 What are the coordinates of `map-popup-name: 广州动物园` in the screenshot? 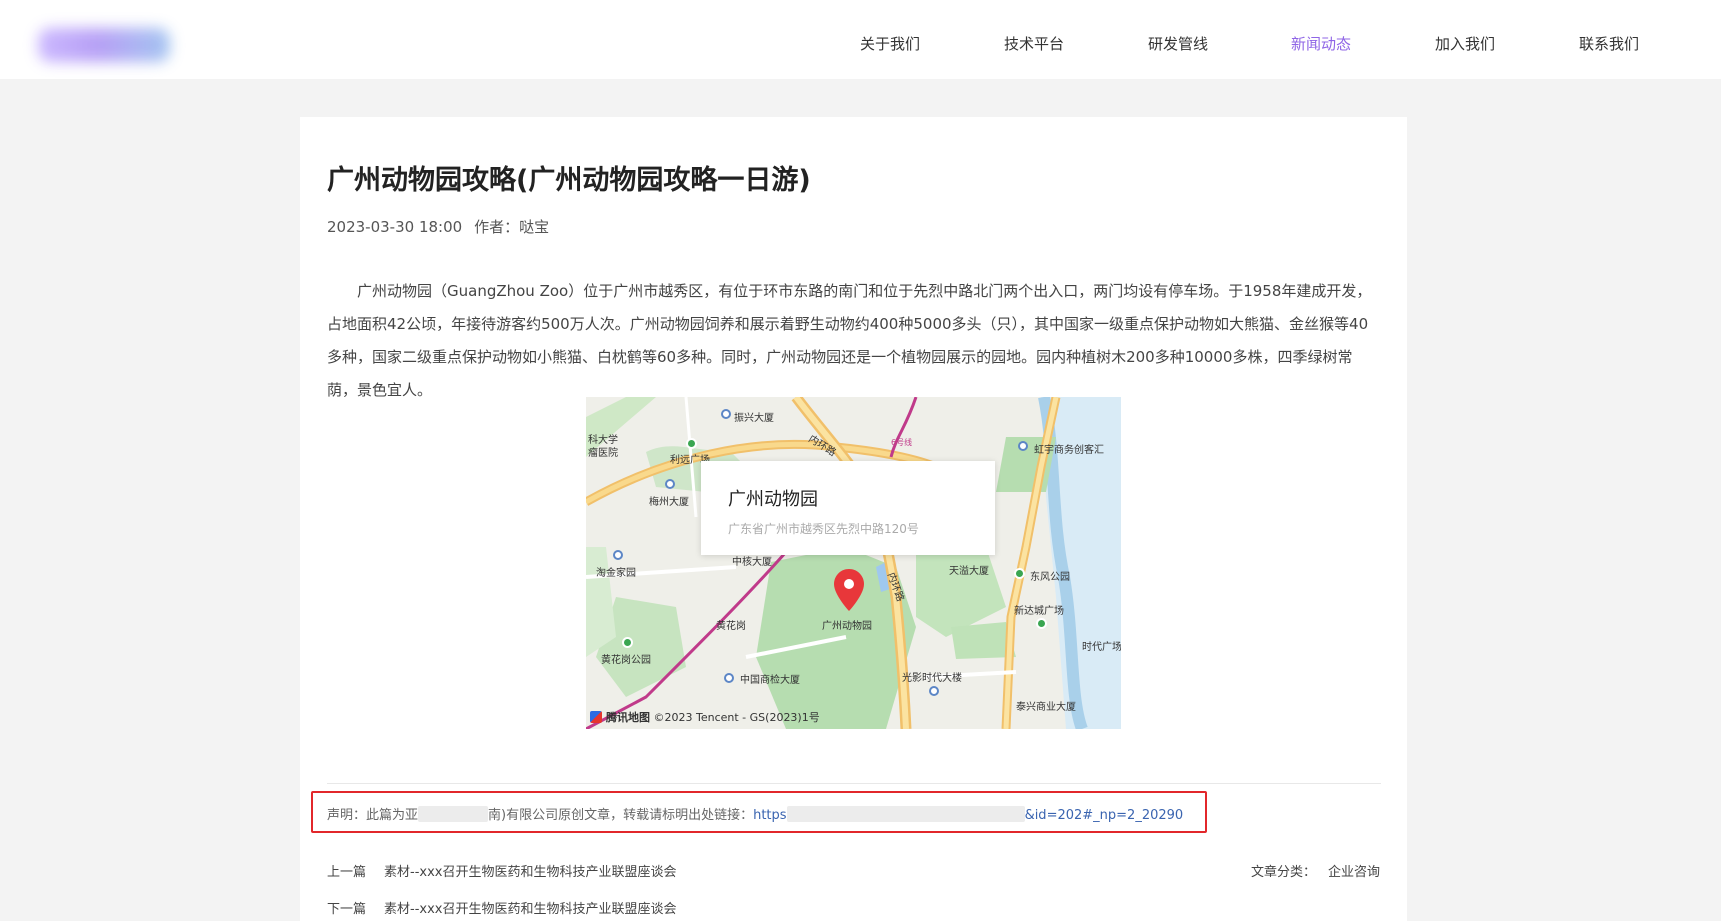 It's located at (773, 499).